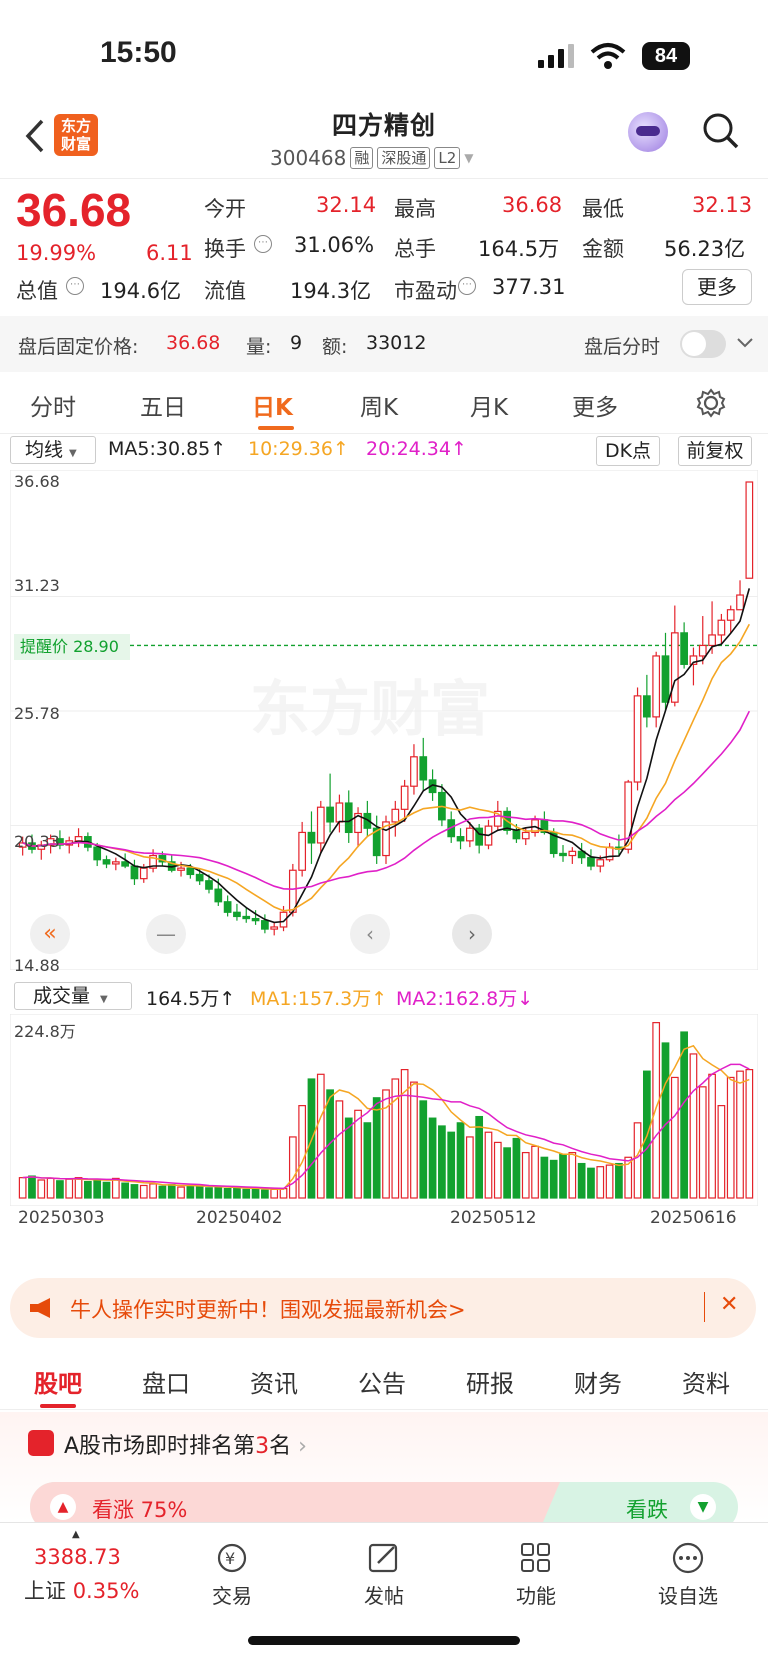  I want to click on alert-price: 提醒价 28.90, so click(72, 647).